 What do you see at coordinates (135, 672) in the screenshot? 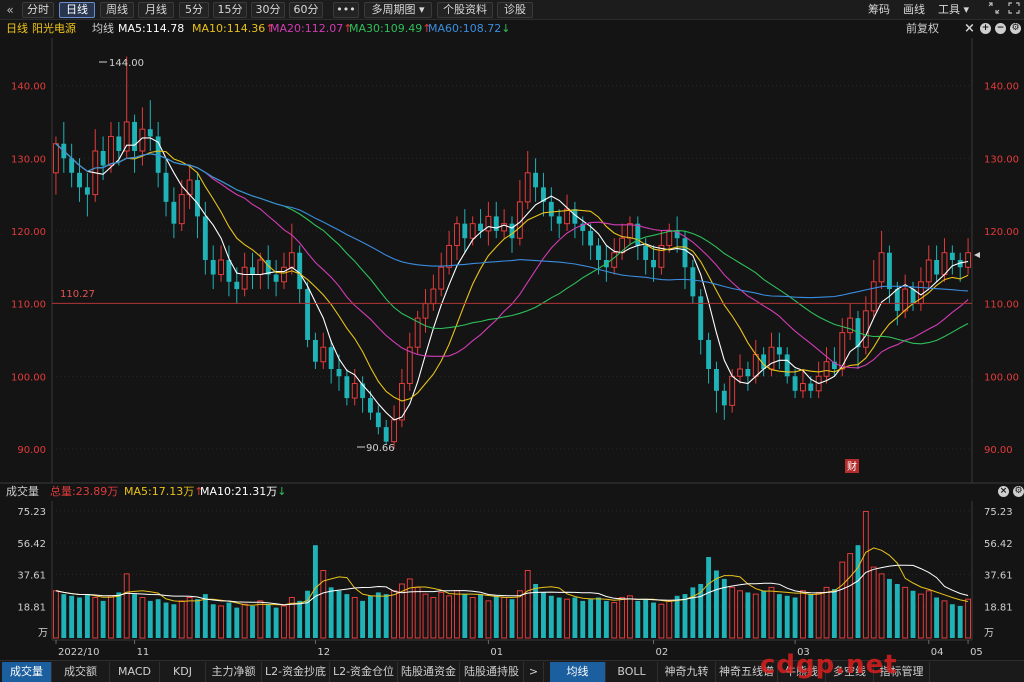
I see `indicator-tab: MACD` at bounding box center [135, 672].